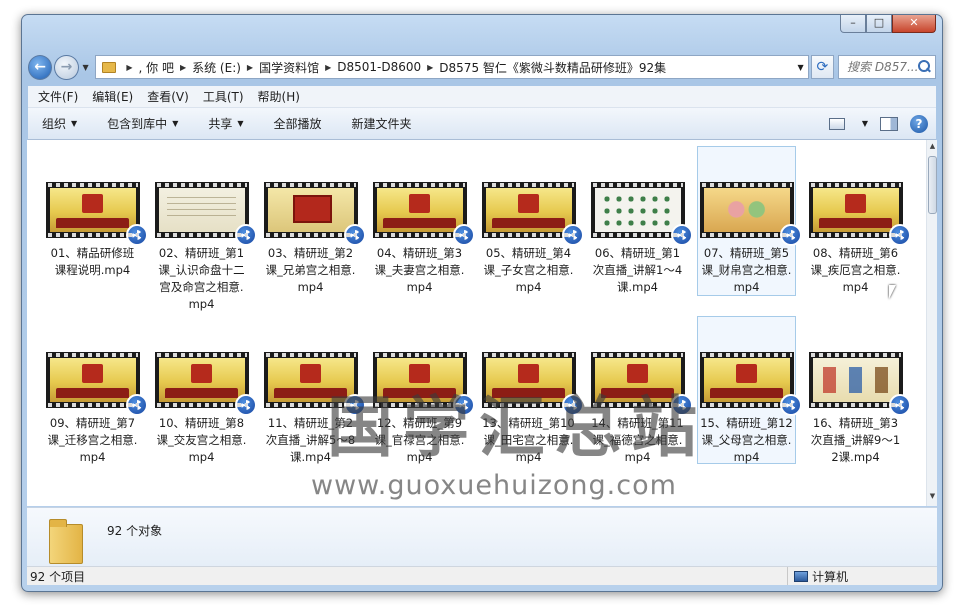 This screenshot has width=964, height=613. Describe the element at coordinates (279, 96) in the screenshot. I see `menu-help: 帮助(H)` at that location.